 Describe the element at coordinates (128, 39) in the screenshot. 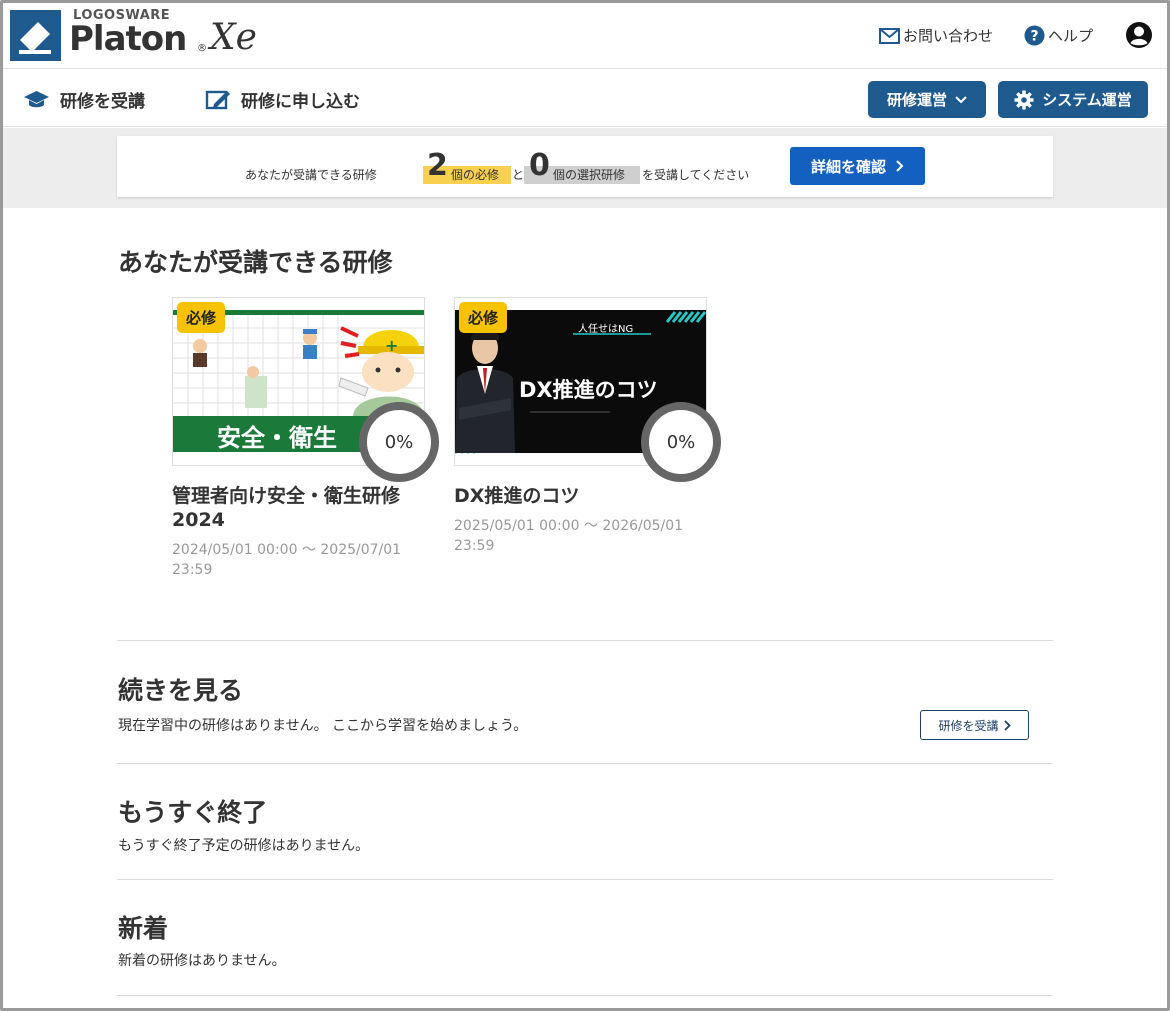

I see `logo-name-text: Platon` at that location.